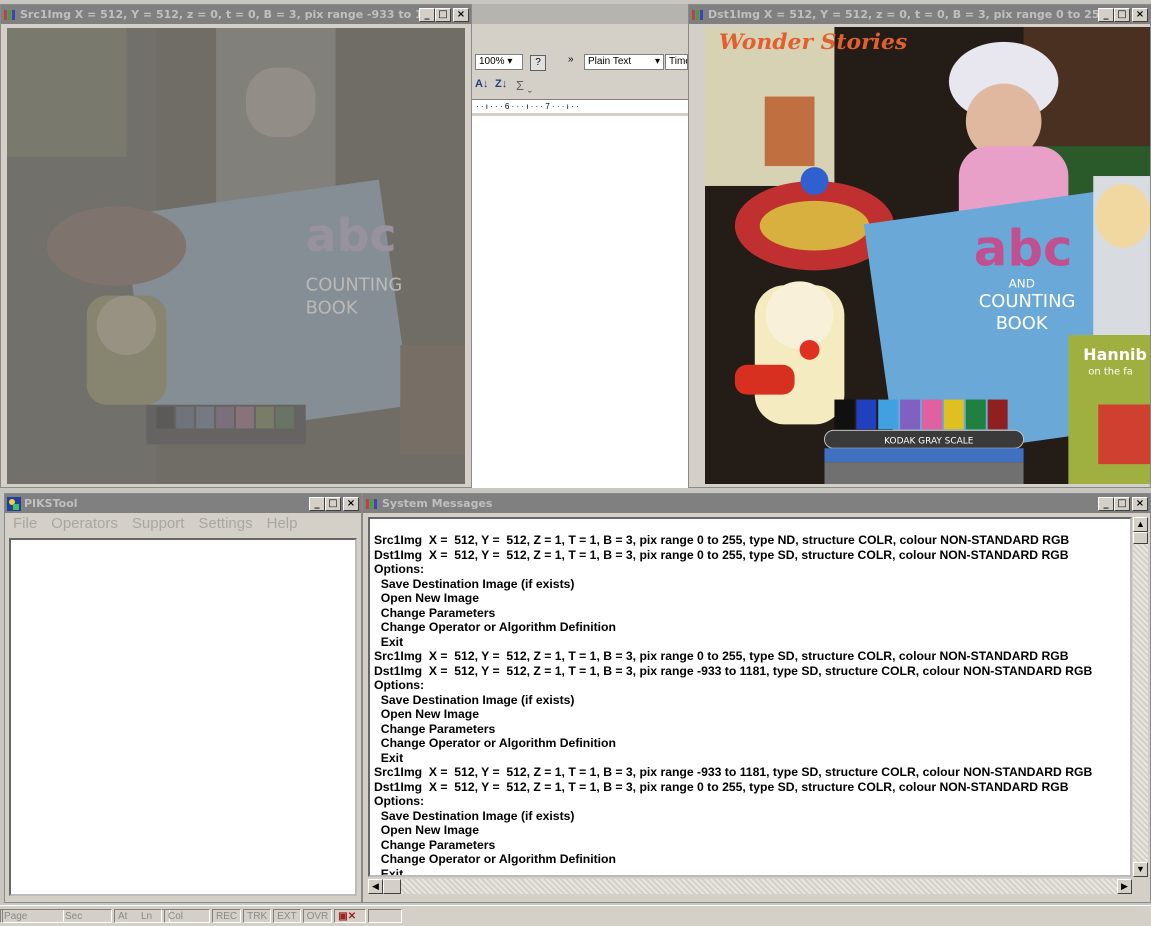  What do you see at coordinates (1022, 323) in the screenshot?
I see `dst-book-text: BOOK` at bounding box center [1022, 323].